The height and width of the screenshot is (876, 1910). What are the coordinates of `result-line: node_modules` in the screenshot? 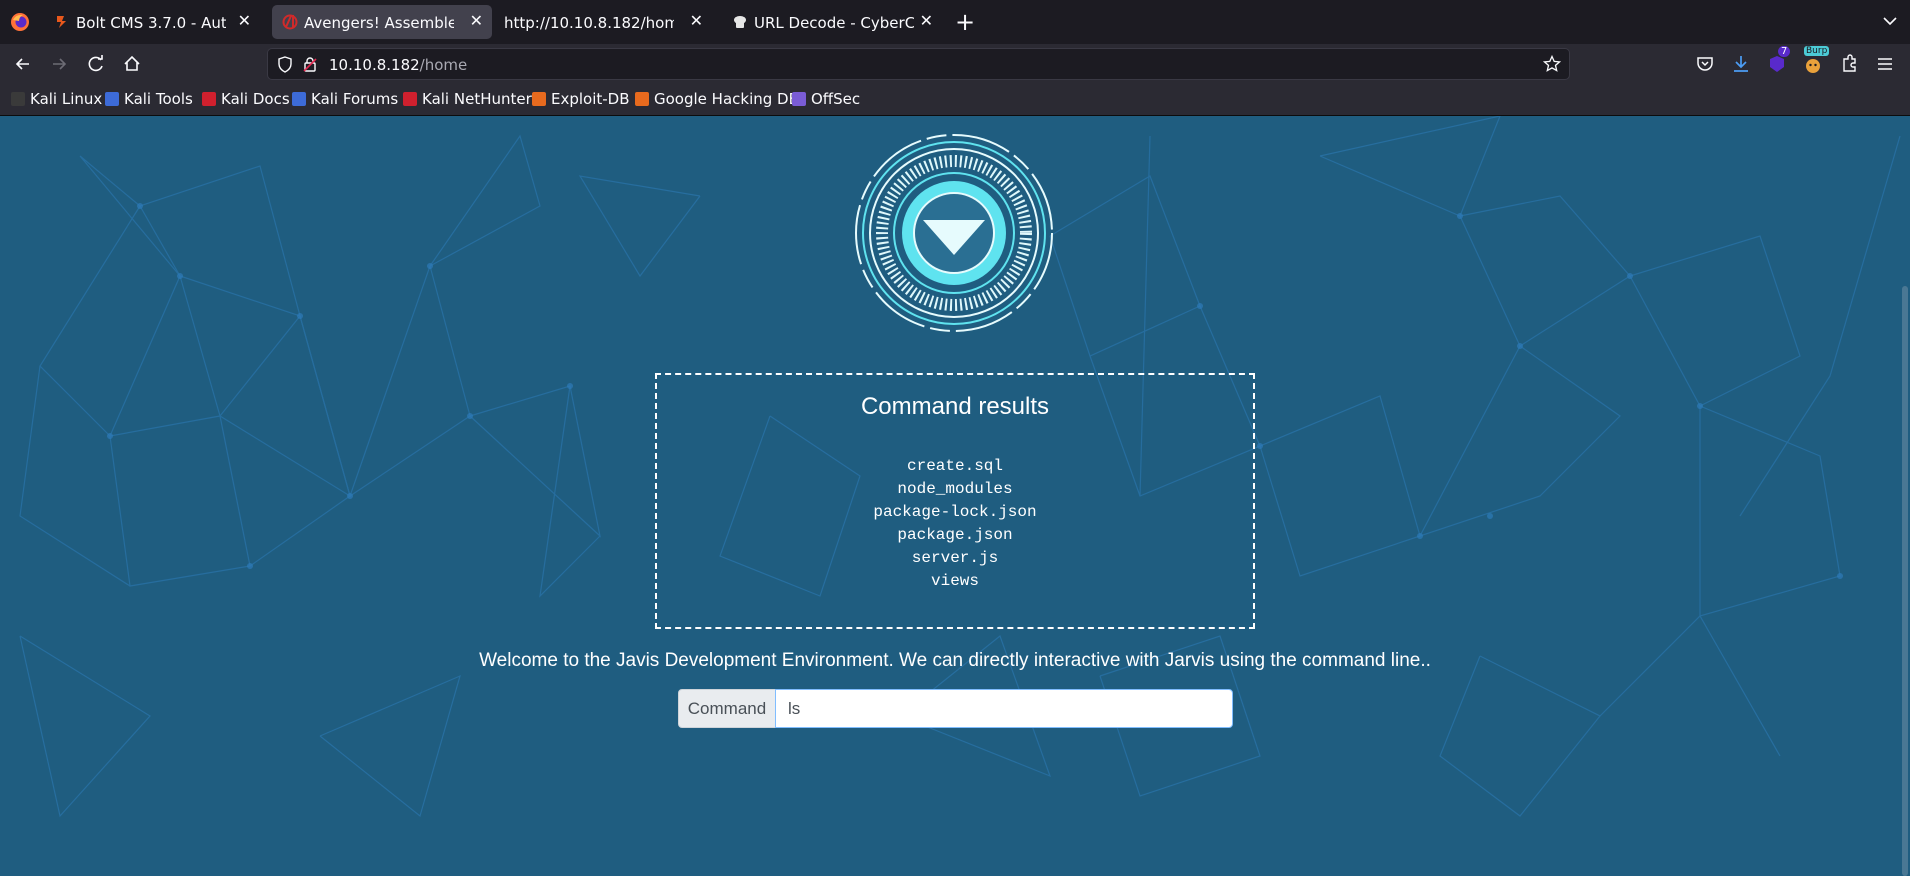 It's located at (955, 489).